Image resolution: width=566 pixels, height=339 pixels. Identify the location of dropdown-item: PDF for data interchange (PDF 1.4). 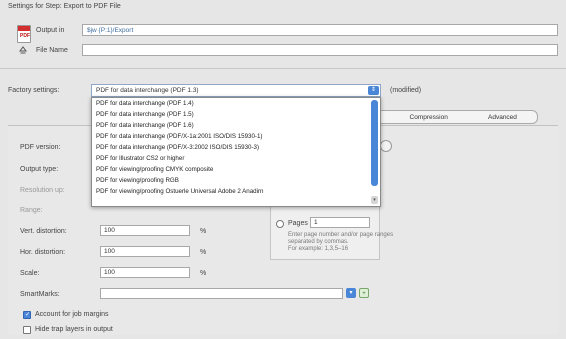
(236, 103).